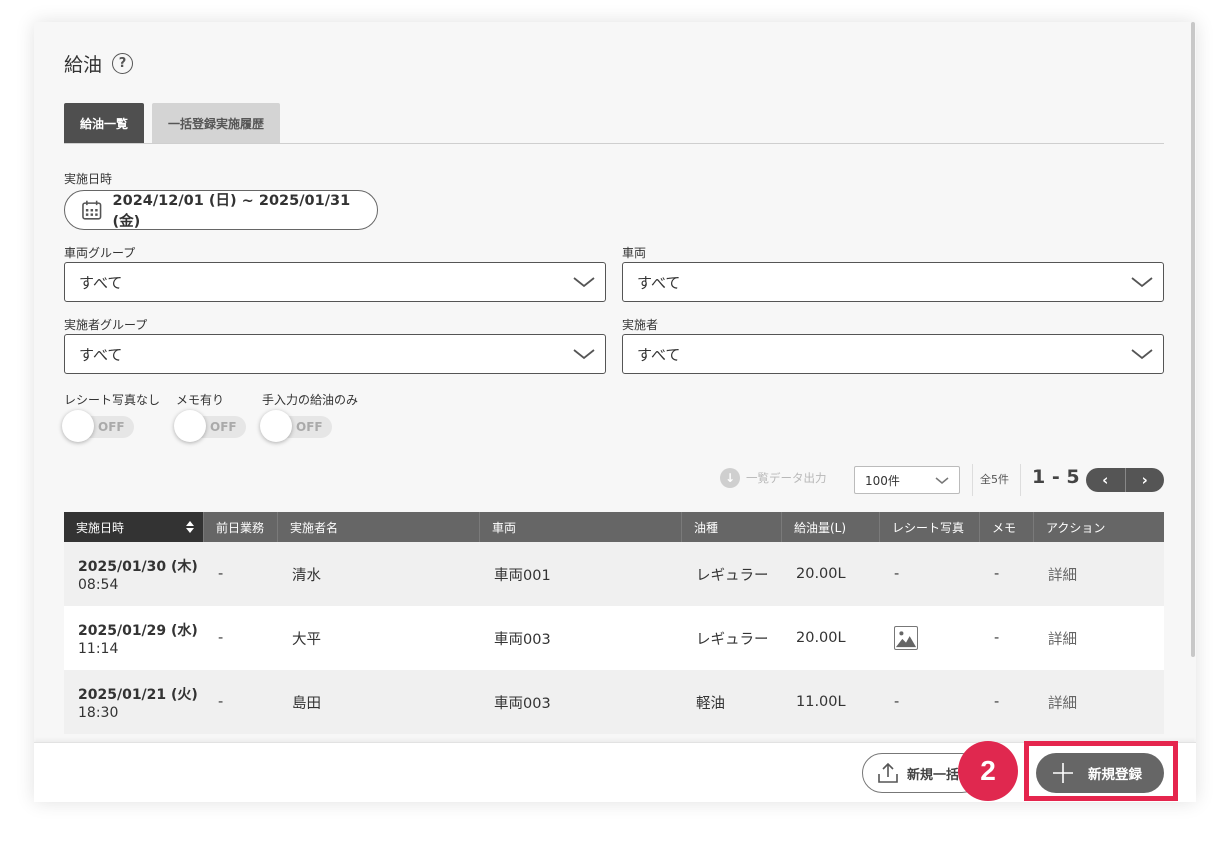  Describe the element at coordinates (659, 282) in the screenshot. I see `vehicle-value: すべて` at that location.